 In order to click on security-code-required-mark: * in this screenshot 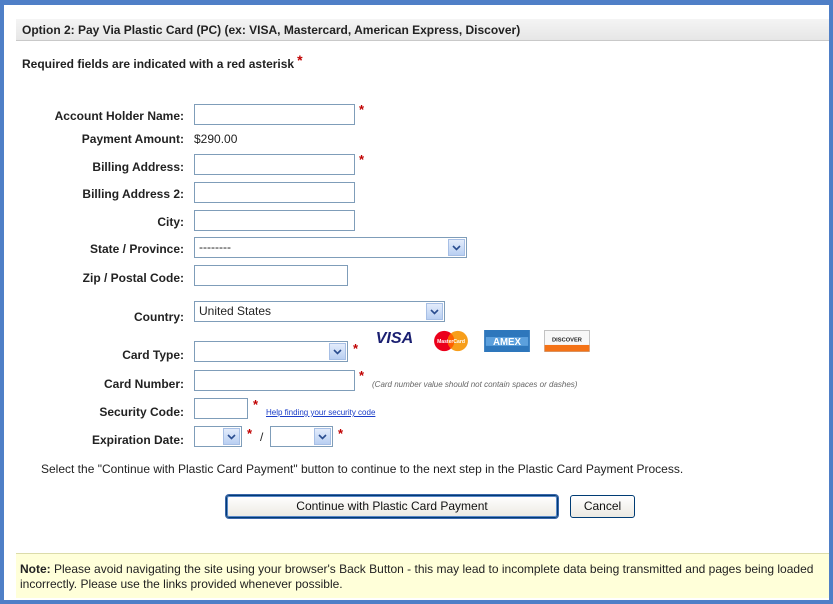, I will do `click(256, 404)`.